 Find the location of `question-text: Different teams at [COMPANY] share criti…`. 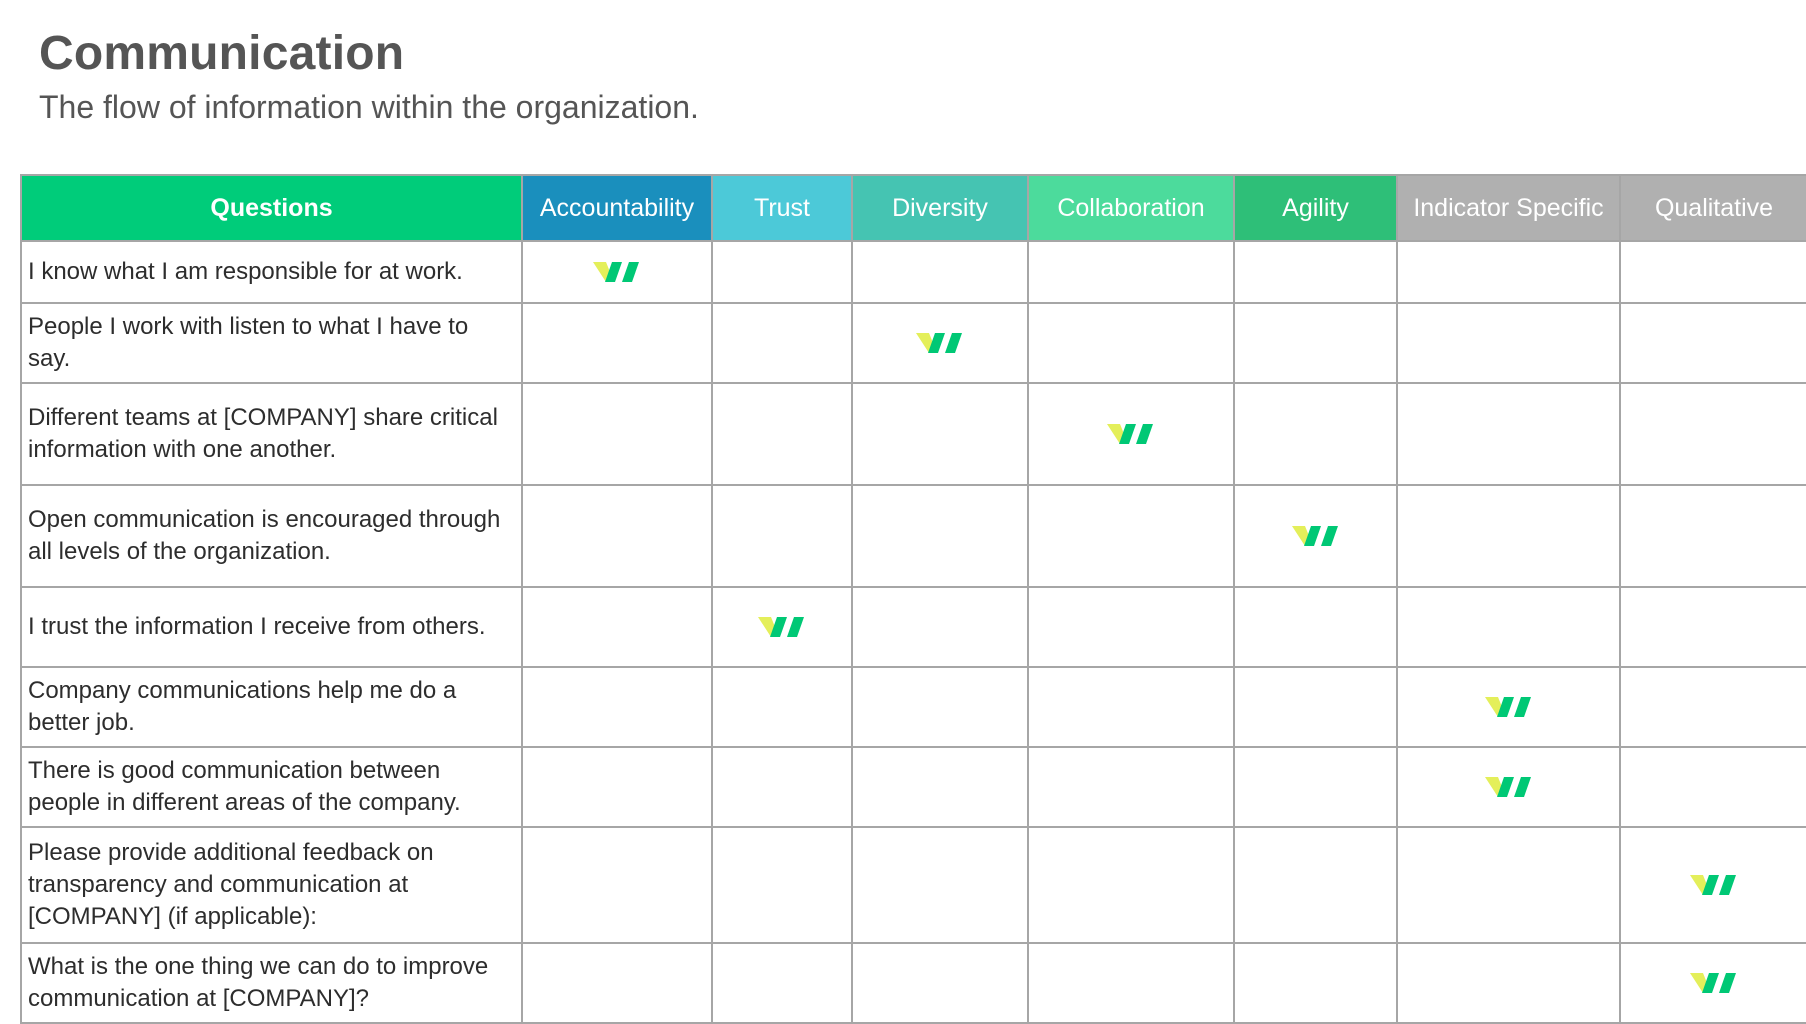

question-text: Different teams at [COMPANY] share criti… is located at coordinates (271, 434).